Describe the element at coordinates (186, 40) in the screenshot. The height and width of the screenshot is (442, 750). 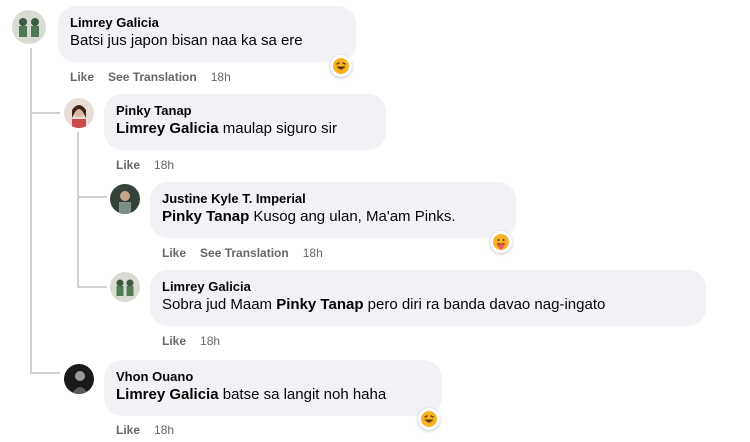
I see `comment-text: Batsi jus japon bisan naa ka sa ere` at that location.